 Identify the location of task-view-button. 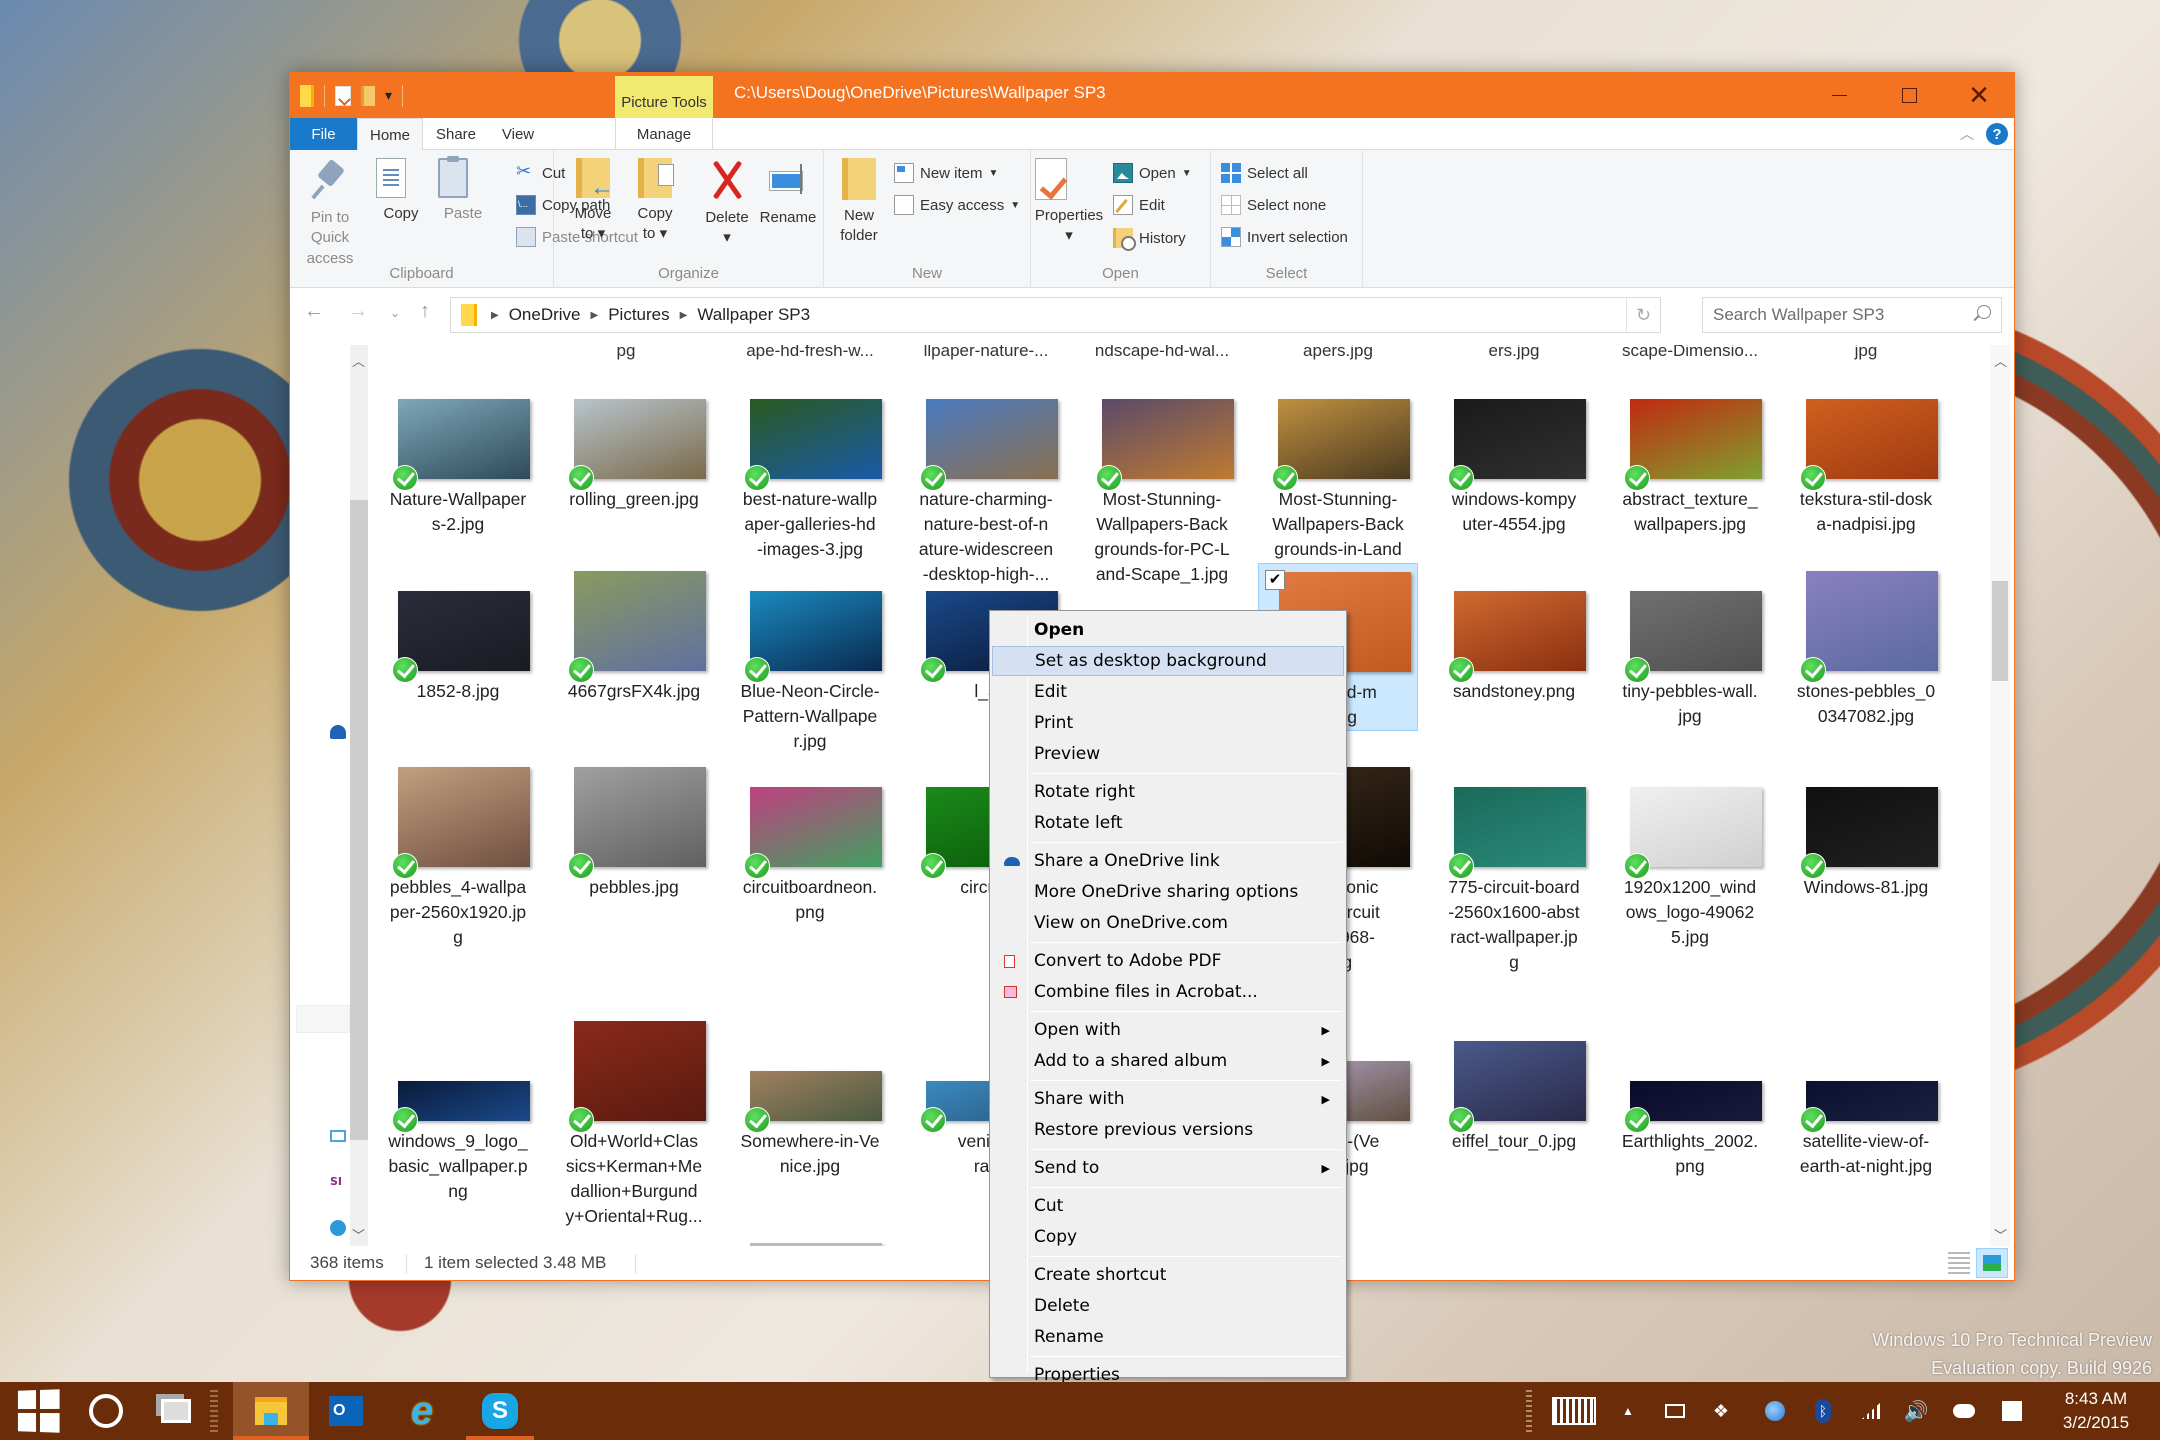
(176, 1411).